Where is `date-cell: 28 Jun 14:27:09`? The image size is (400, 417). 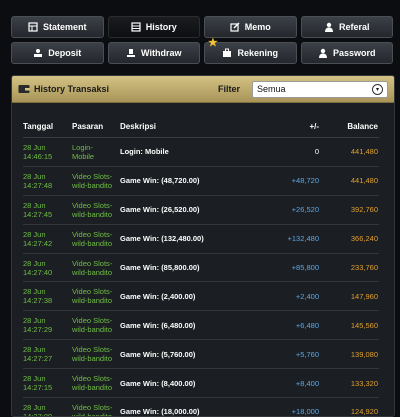 date-cell: 28 Jun 14:27:09 is located at coordinates (47, 410).